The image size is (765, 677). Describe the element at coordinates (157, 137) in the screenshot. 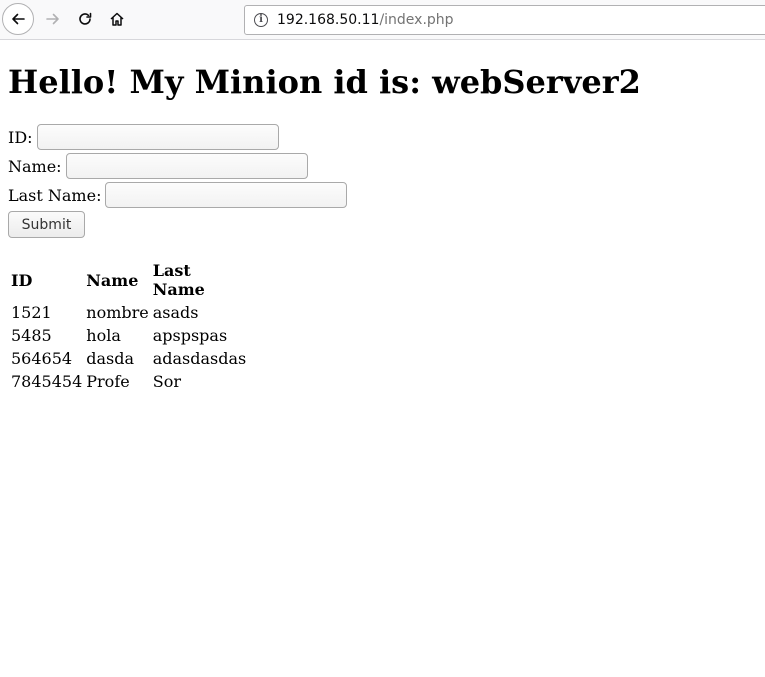

I see `id-input` at that location.